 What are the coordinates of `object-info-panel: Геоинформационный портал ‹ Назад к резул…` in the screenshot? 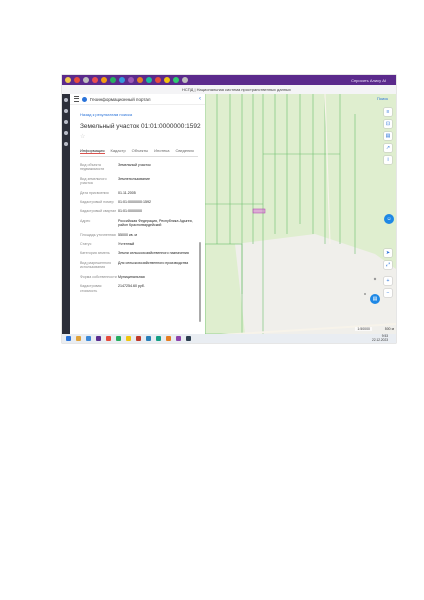 It's located at (138, 214).